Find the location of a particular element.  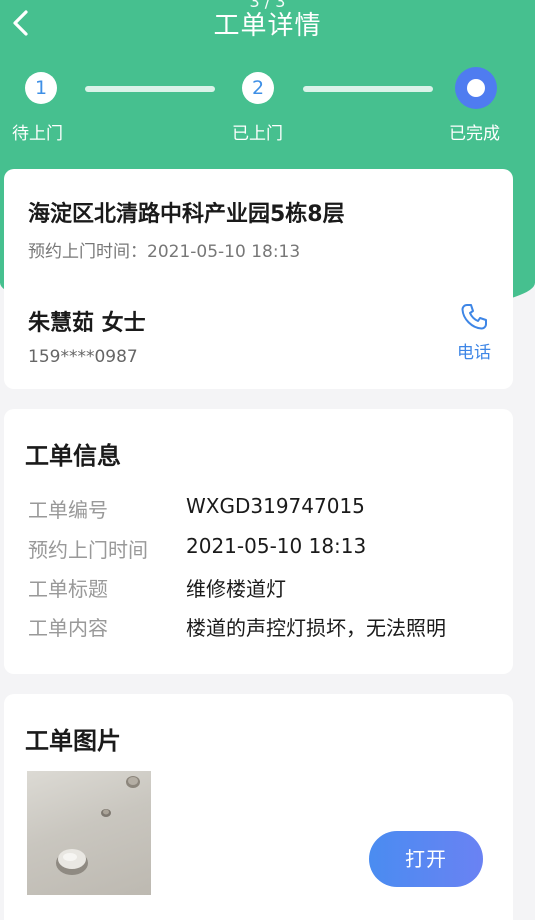

progress-stepper: 1 2 待上门 已上门 已完成 is located at coordinates (267, 107).